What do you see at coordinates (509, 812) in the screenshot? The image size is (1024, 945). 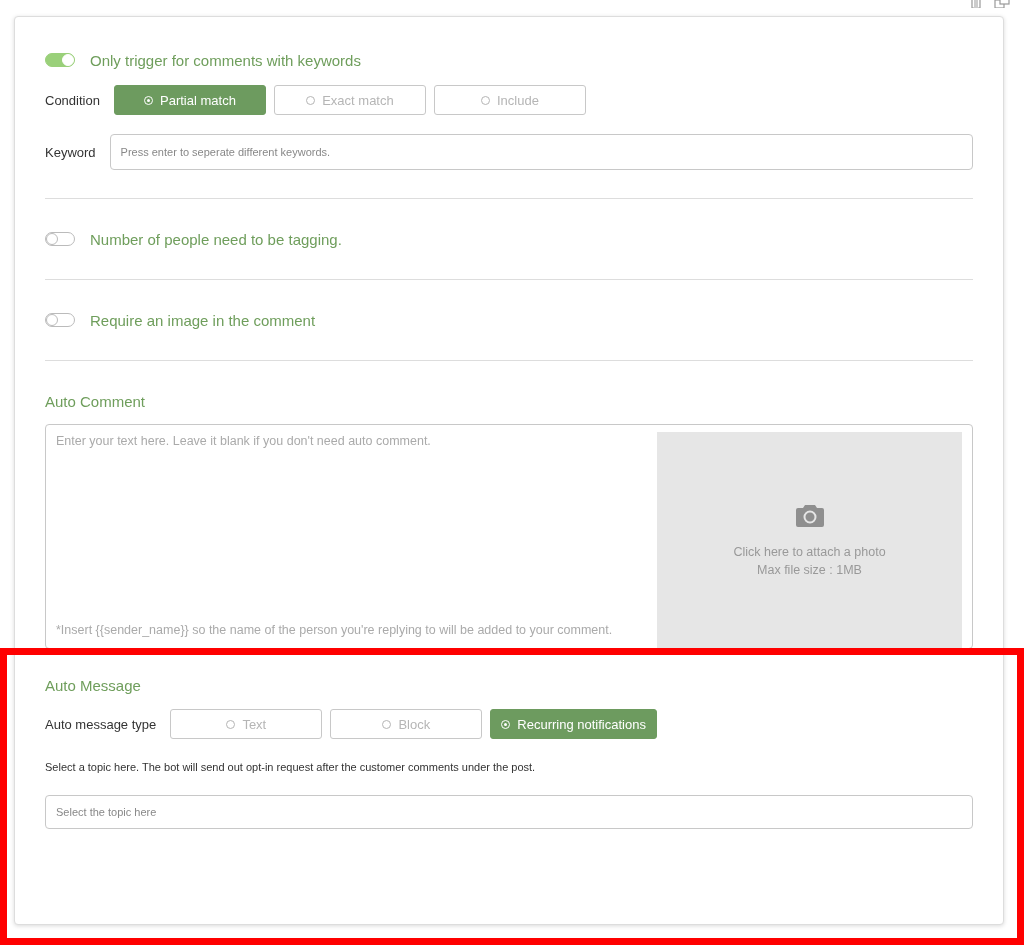 I see `topic-select: Select the topic here` at bounding box center [509, 812].